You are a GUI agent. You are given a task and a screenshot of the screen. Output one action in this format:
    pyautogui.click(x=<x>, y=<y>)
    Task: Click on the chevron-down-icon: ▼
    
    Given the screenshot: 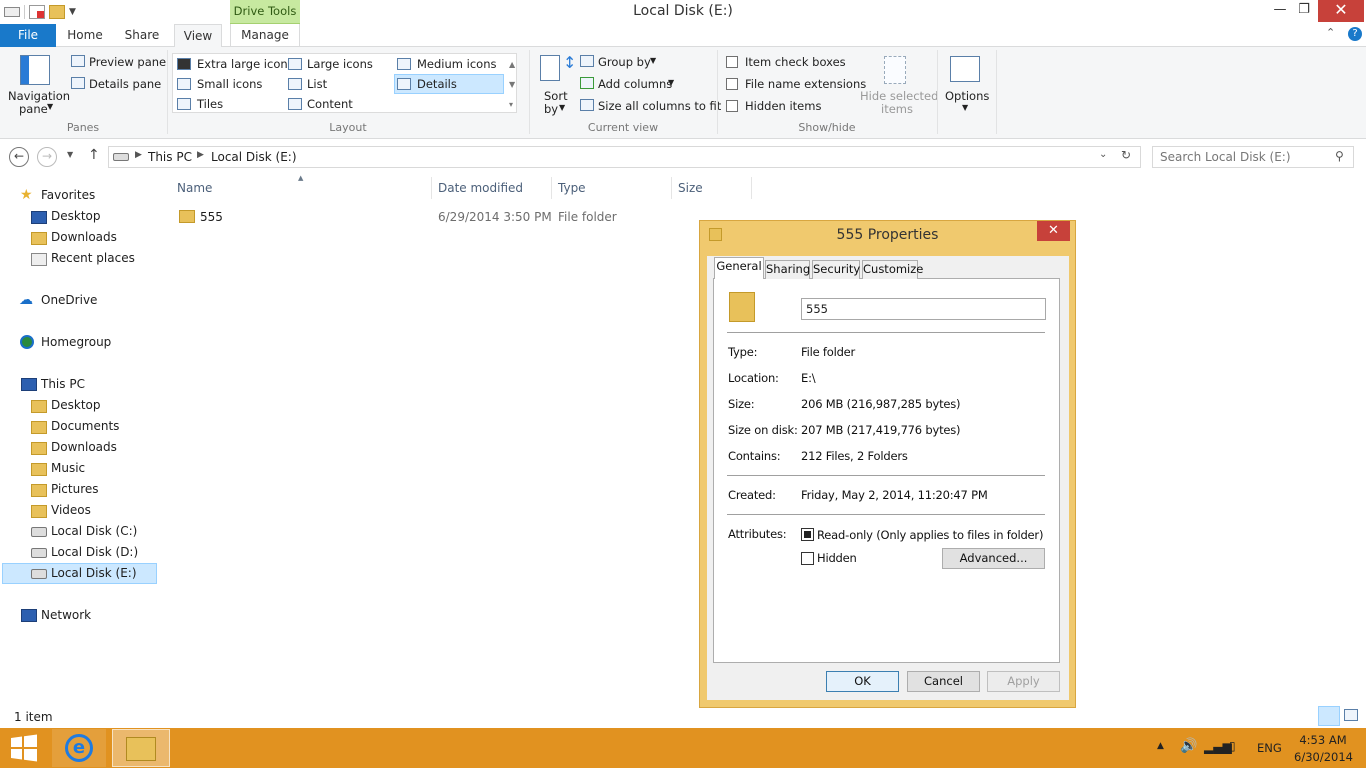 What is the action you would take?
    pyautogui.click(x=72, y=12)
    